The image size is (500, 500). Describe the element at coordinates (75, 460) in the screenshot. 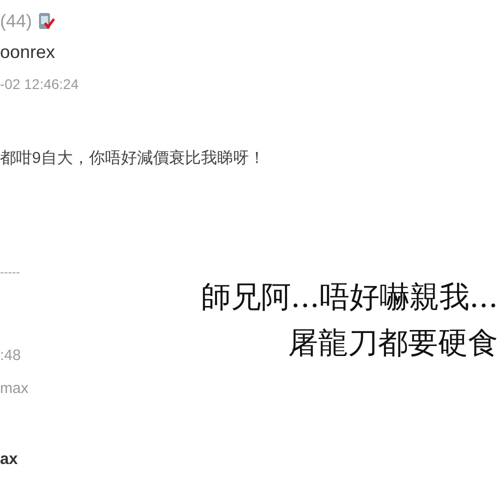

I see `username: ax` at that location.